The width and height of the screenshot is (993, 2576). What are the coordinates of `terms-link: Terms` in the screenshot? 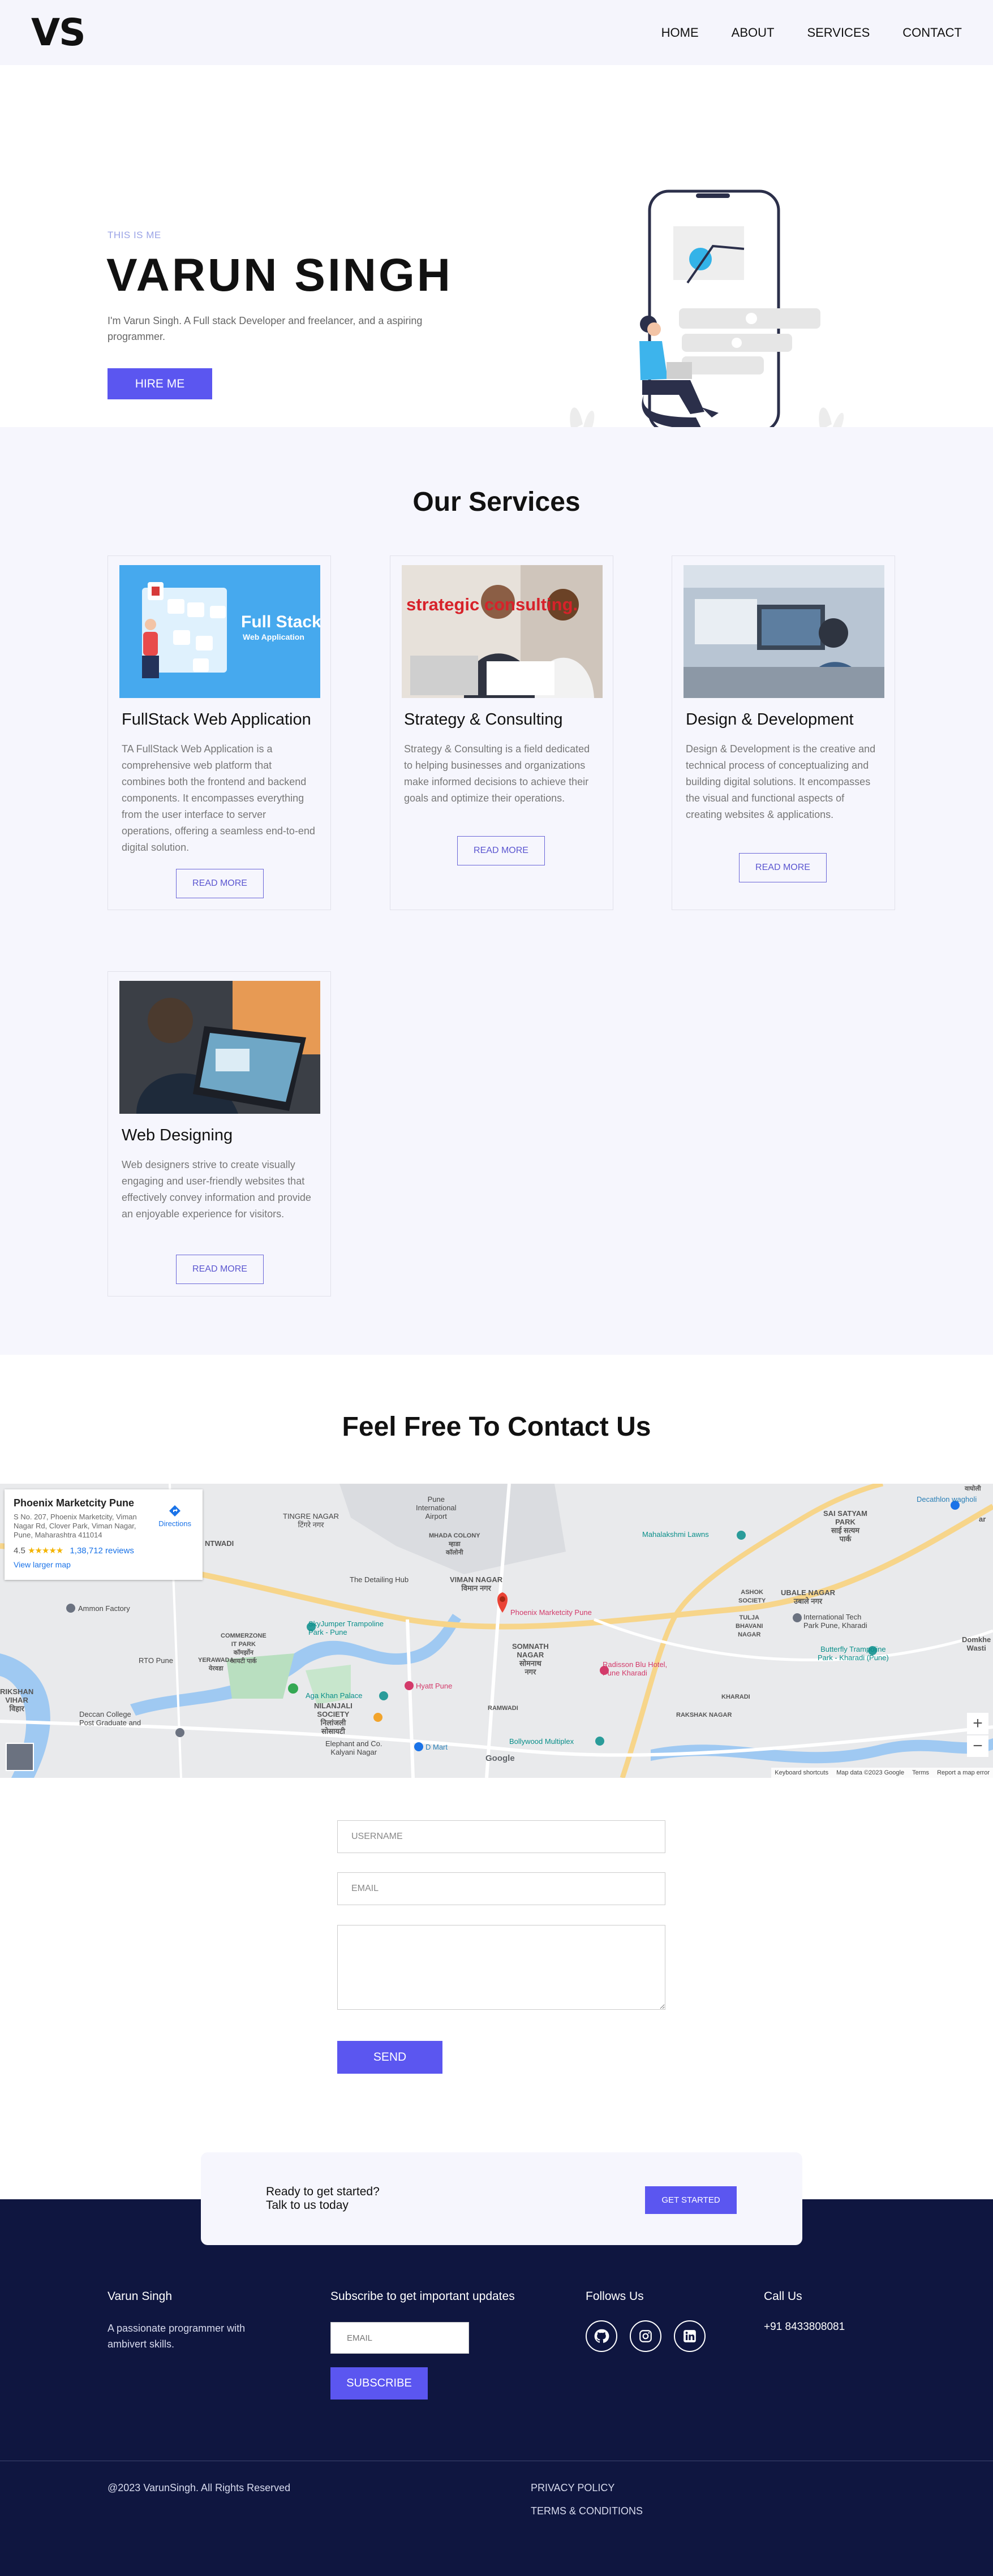 It's located at (921, 1772).